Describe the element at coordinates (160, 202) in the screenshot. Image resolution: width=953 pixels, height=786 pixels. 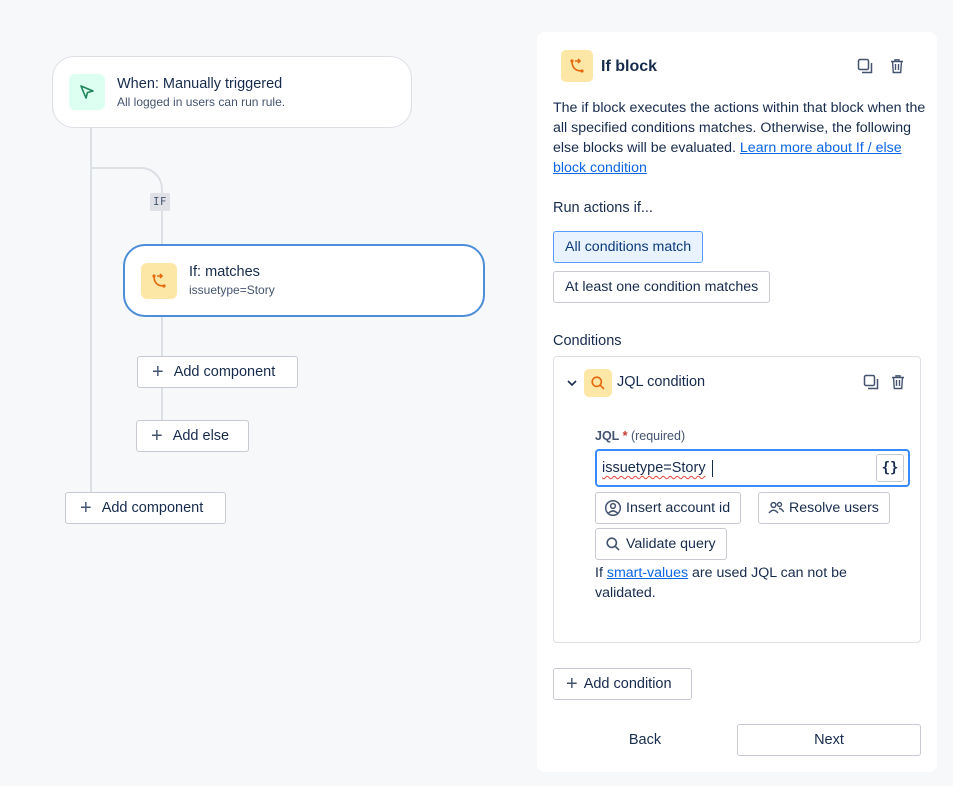
I see `if-branch-badge: IF` at that location.